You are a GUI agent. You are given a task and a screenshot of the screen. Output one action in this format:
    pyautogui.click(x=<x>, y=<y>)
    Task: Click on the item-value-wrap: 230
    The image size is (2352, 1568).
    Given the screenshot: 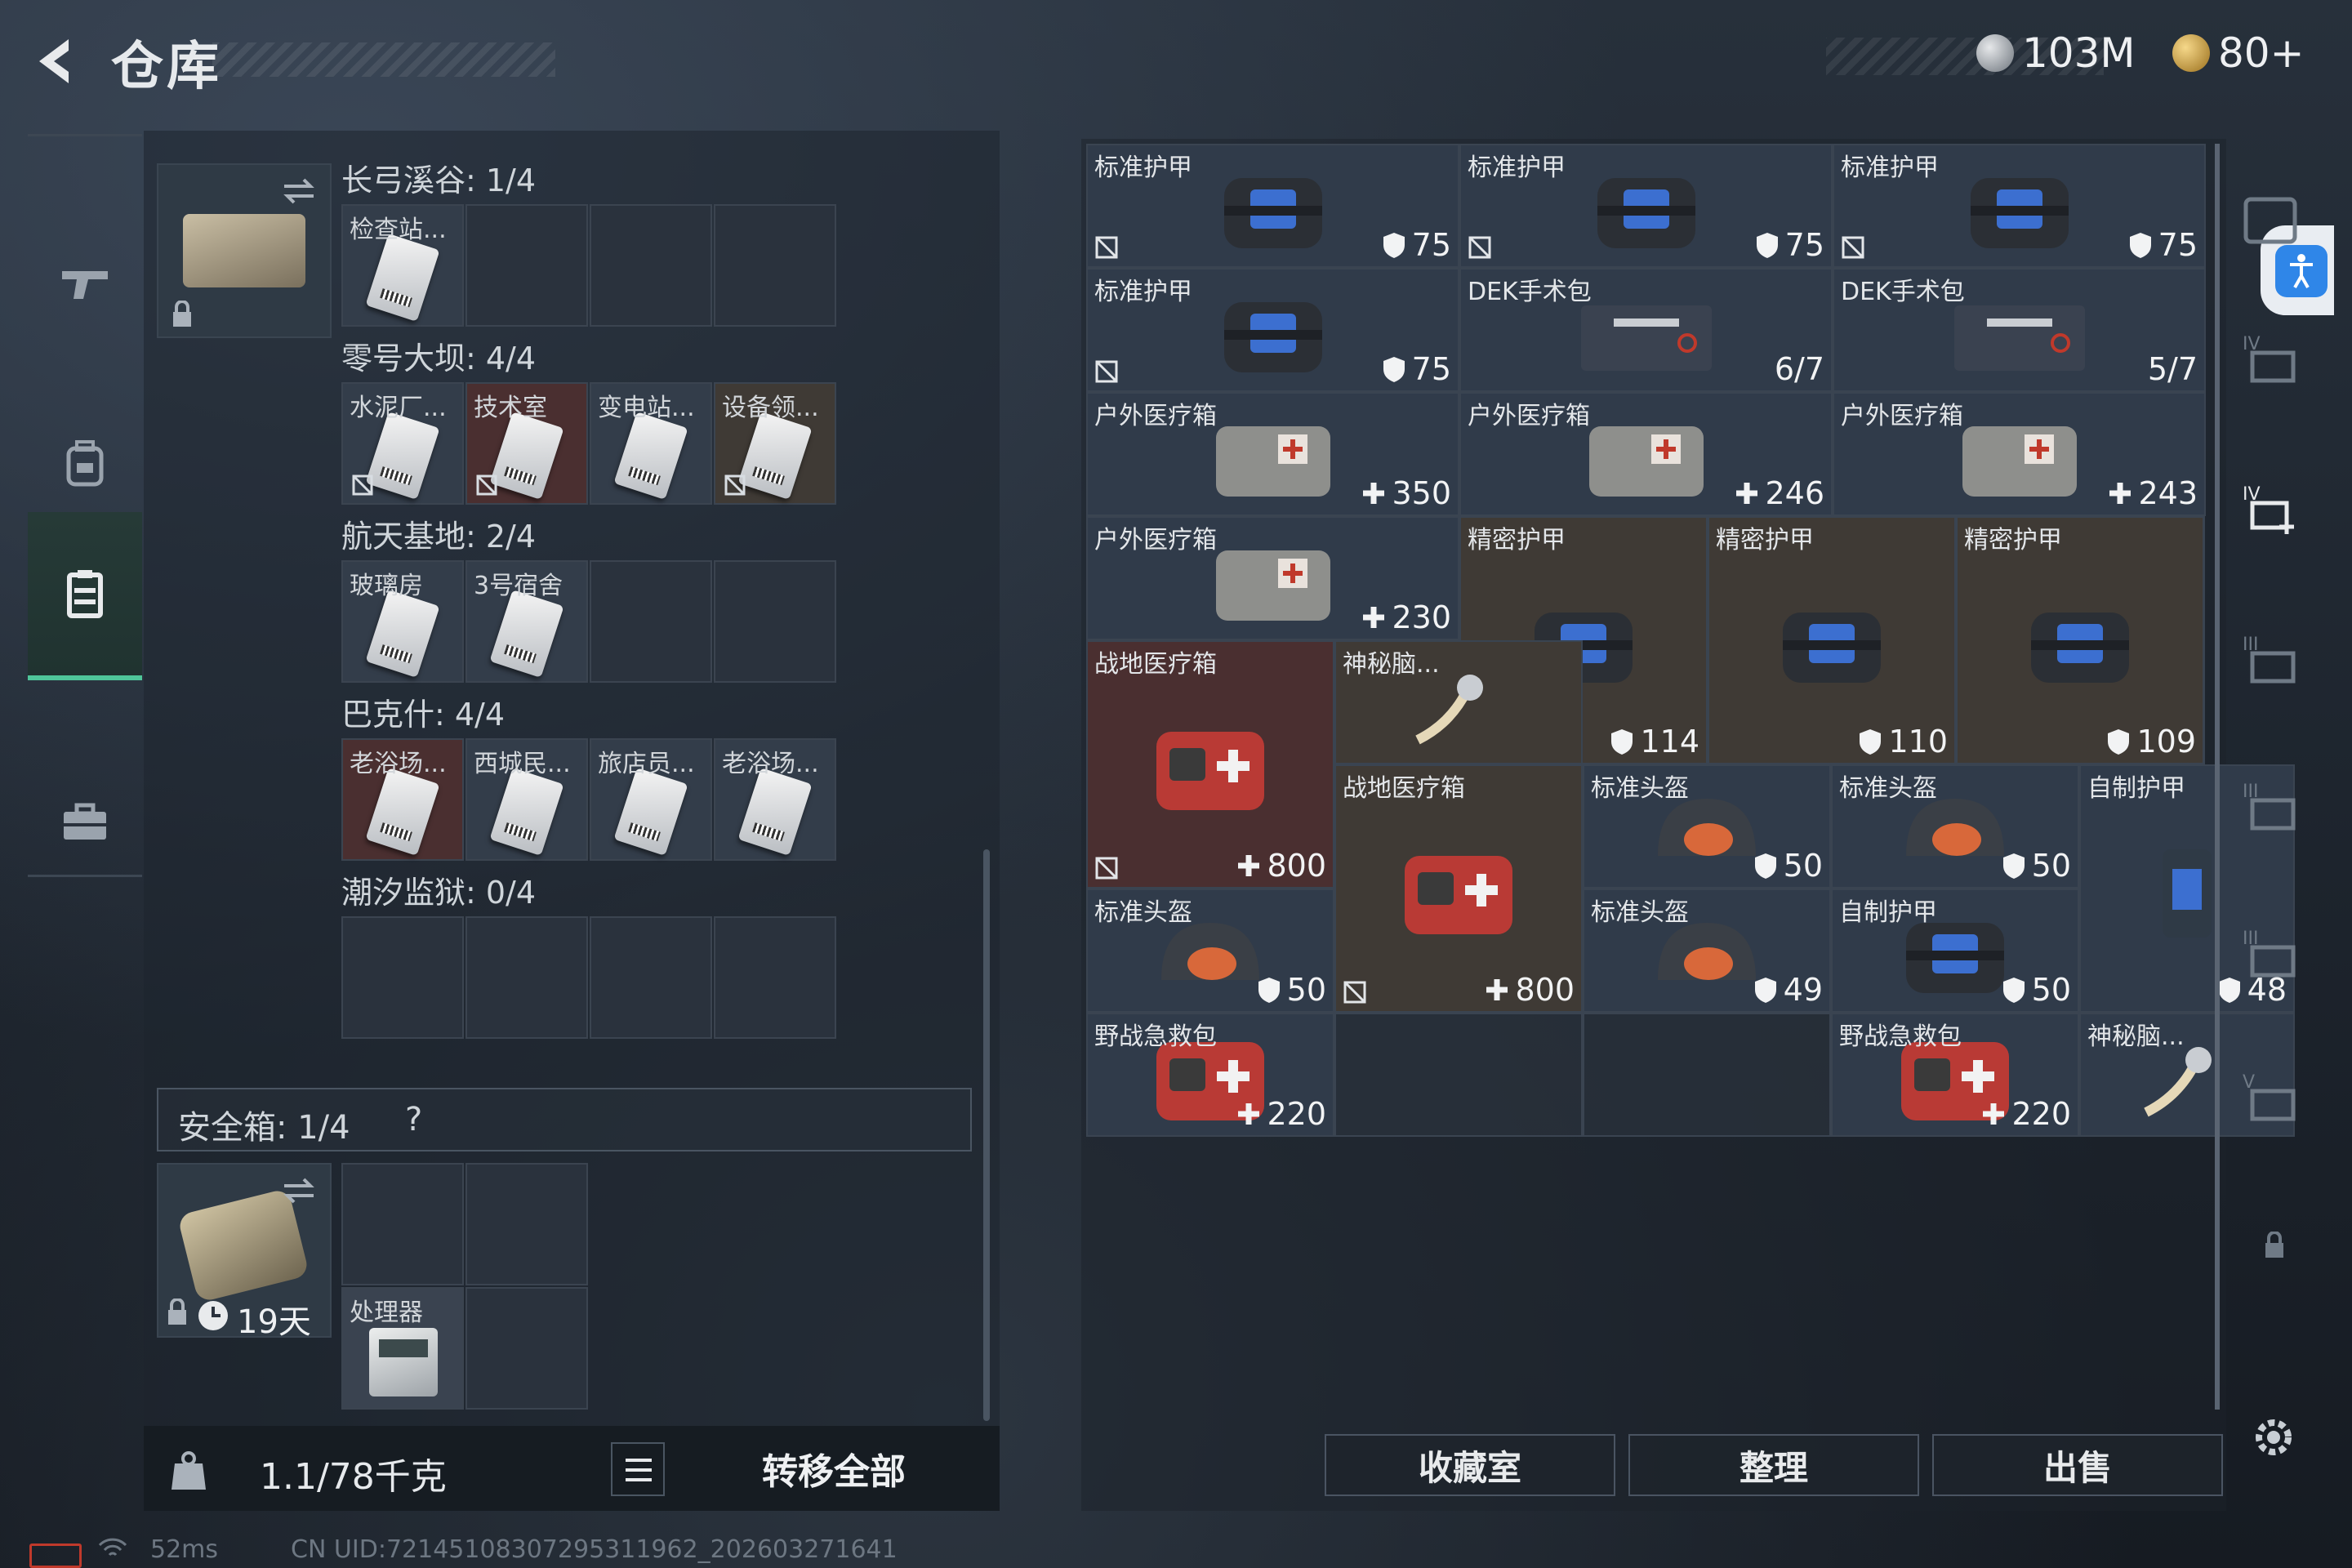 What is the action you would take?
    pyautogui.click(x=1406, y=617)
    